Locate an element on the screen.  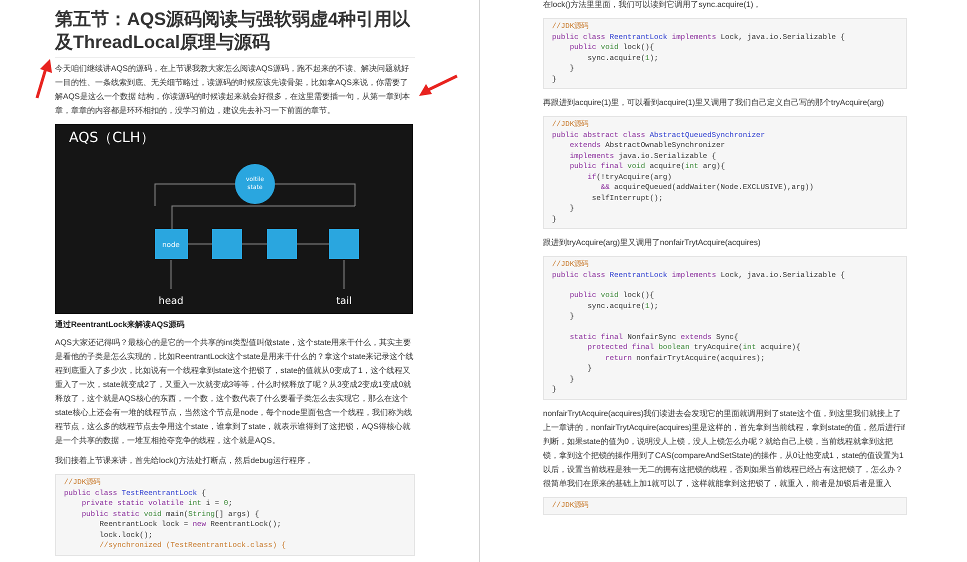
body-paragraph: nonfairTrytAcquire(acquires)我们读进去会发现它的里面就调用到了state这个值，到这里我们就接上了上一章讲的，nonfairTrytAcquire(acquires)里是这样的，首先拿到当前线程，拿到state的值，然后进行if判断，如果state的值为0，说明没人上锁，没人上锁怎么办呢？就给自己上锁，当前线程就拿到这把锁，拿到这个把锁的操作用到了CAS(compareAndSetState)的操作，从0让他变成1，state的值设置为1以后，设置当前线程是独一无二的拥有这把锁的线程，否则如果当前线程已经占有这把锁了，怎么办？很简单我们在原来的基础上加1就可以了，这样就能拿到这把锁了，就重入，前者是加锁后者是重入 is located at coordinates (724, 449).